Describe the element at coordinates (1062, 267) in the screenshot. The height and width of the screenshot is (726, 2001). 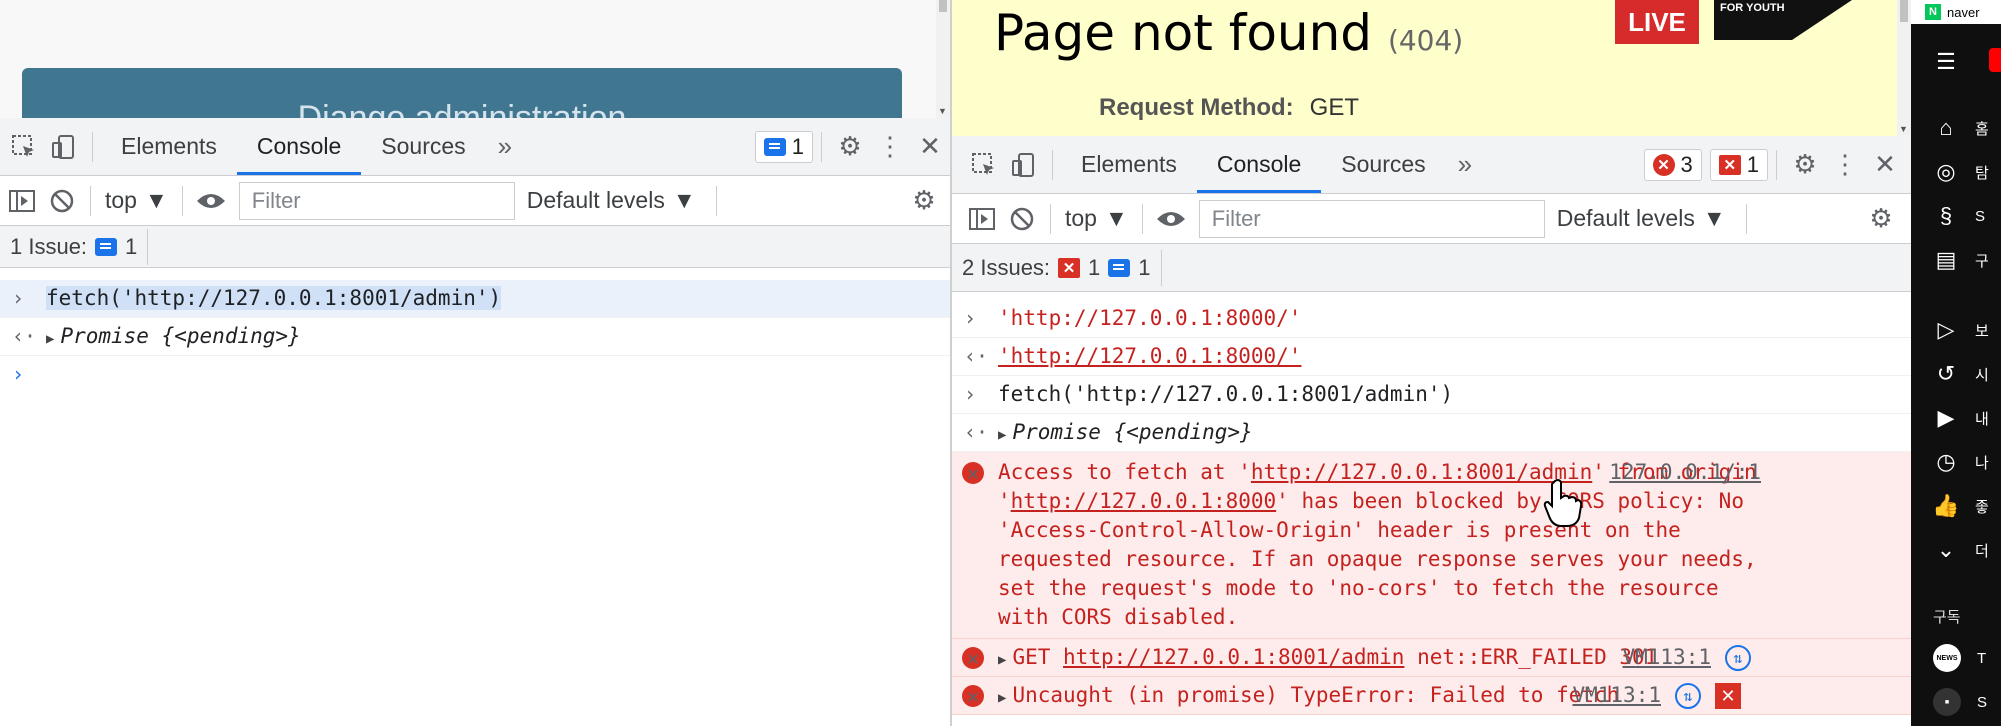
I see `issues-badge: 2 Issues: ✕ 1 1` at that location.